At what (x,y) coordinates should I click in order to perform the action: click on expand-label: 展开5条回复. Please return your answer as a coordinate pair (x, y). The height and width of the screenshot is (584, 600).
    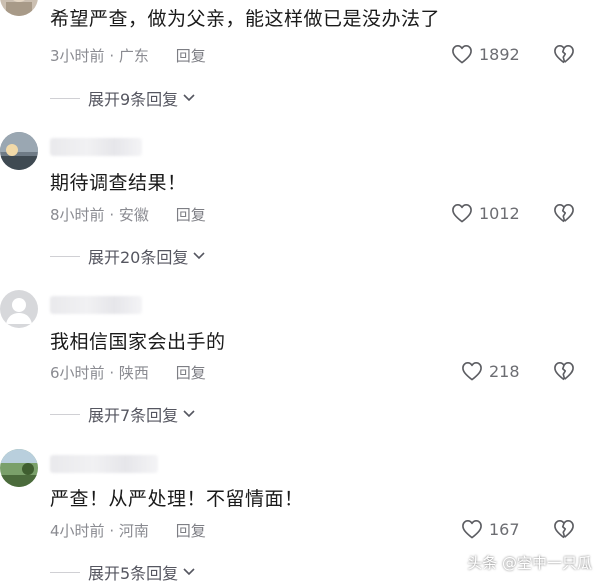
    Looking at the image, I should click on (133, 573).